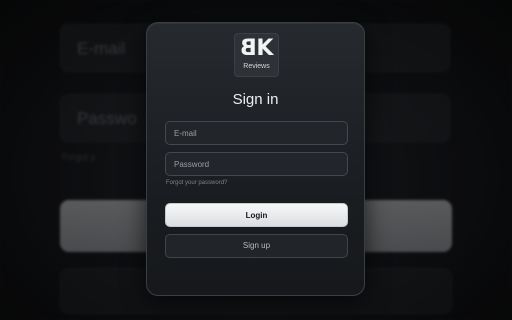 This screenshot has height=320, width=512. I want to click on forgot-password-link: Forgot your password?, so click(196, 183).